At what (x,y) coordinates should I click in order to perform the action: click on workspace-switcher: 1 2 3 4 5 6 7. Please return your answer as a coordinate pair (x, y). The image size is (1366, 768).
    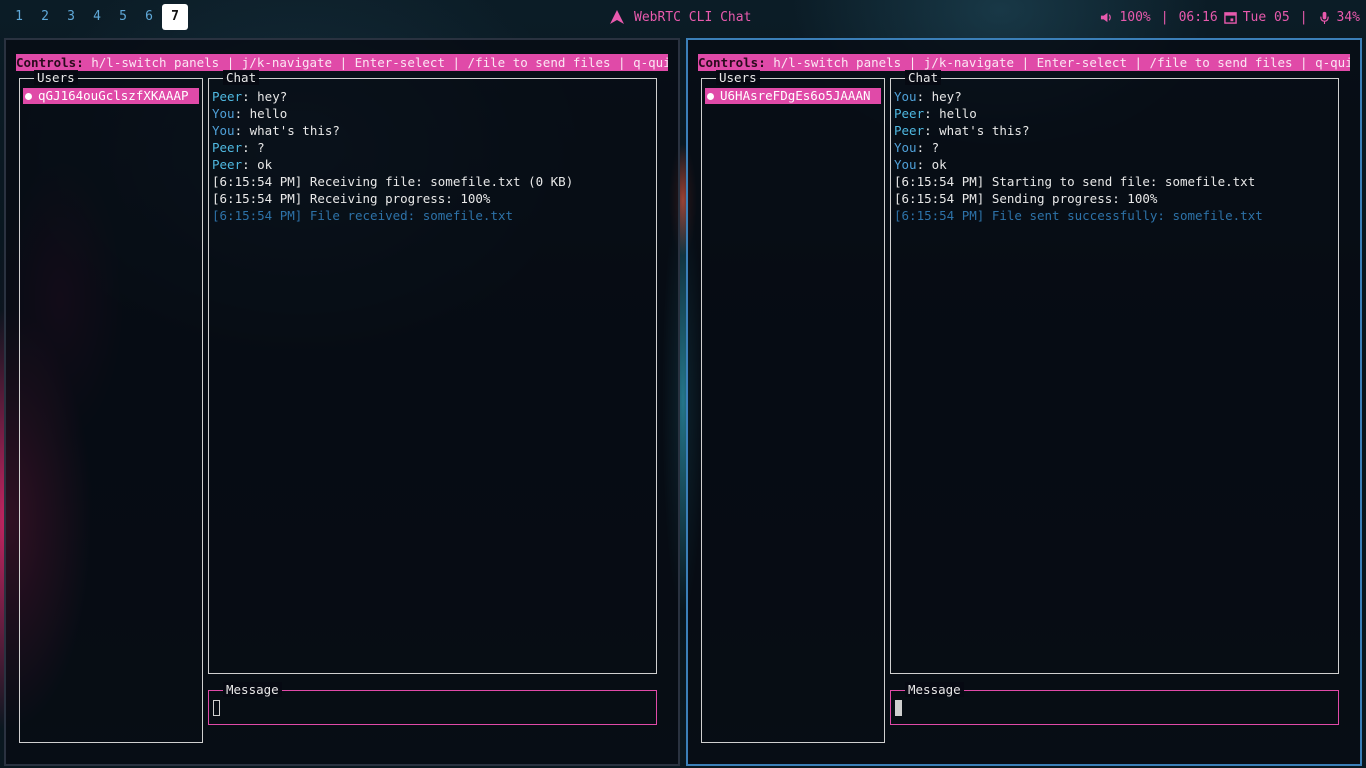
    Looking at the image, I should click on (97, 17).